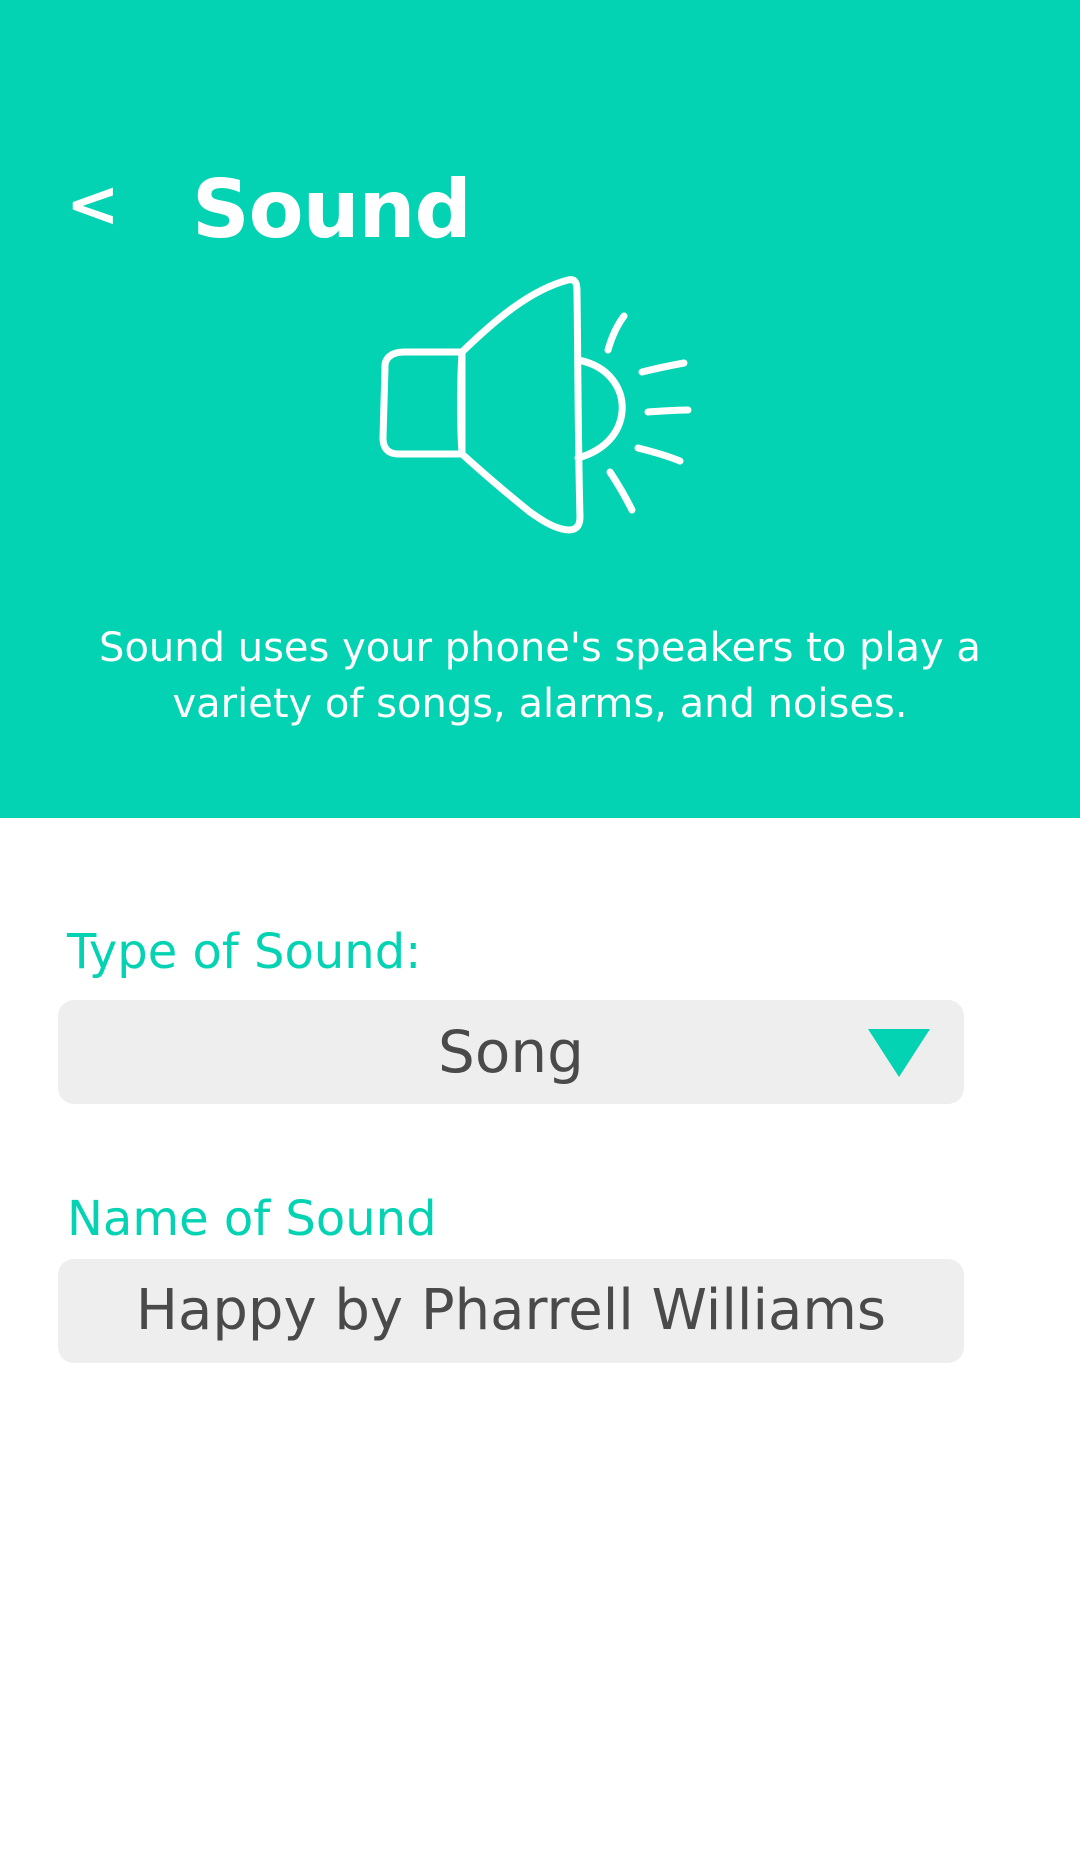 This screenshot has height=1875, width=1080. I want to click on type-of-sound-value: Song, so click(511, 1052).